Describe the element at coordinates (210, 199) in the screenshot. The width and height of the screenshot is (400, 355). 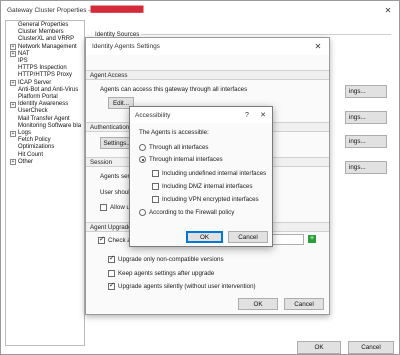
I see `include-vpn-label: Including VPN encrypted interfaces` at that location.